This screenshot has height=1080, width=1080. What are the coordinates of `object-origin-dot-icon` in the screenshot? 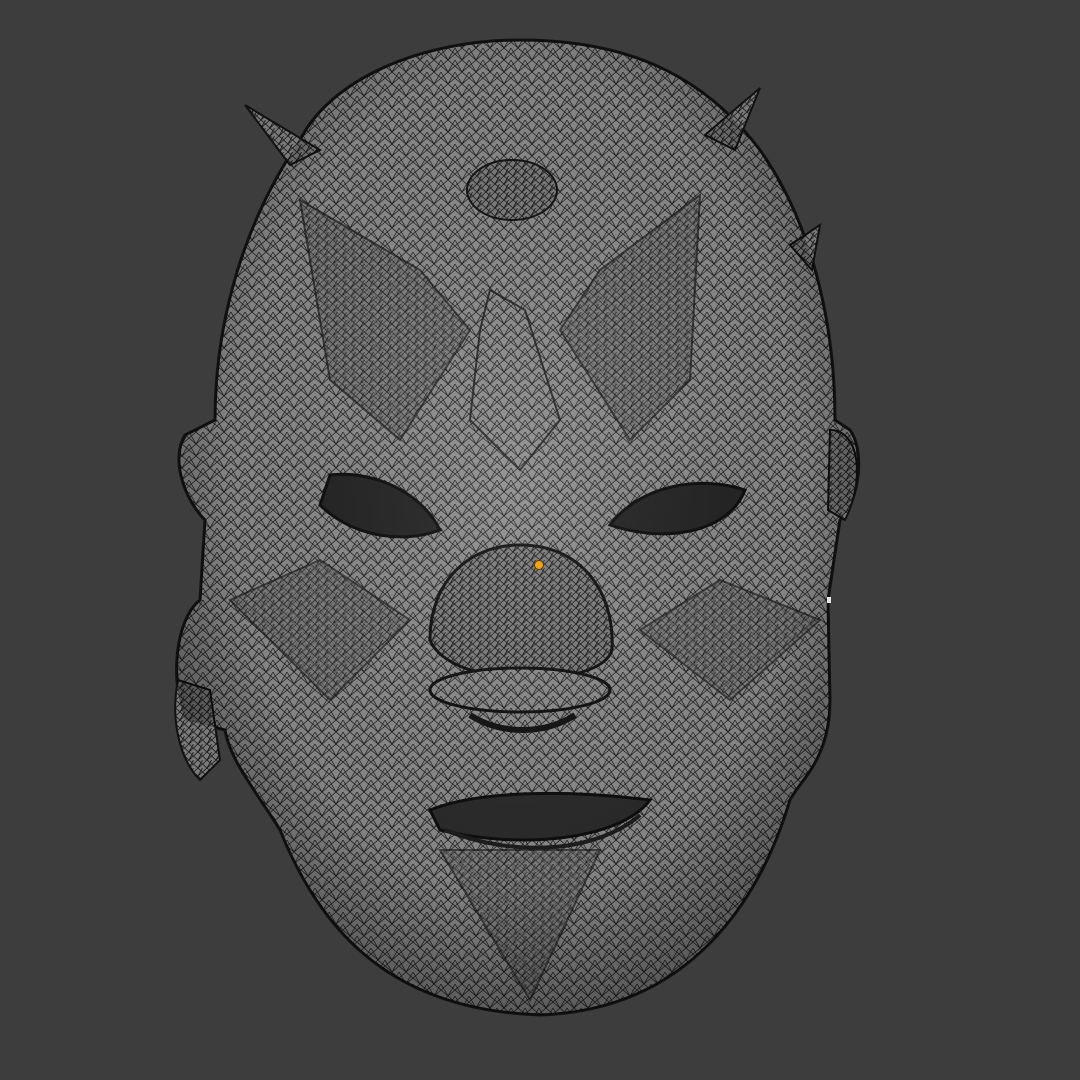 It's located at (539, 565).